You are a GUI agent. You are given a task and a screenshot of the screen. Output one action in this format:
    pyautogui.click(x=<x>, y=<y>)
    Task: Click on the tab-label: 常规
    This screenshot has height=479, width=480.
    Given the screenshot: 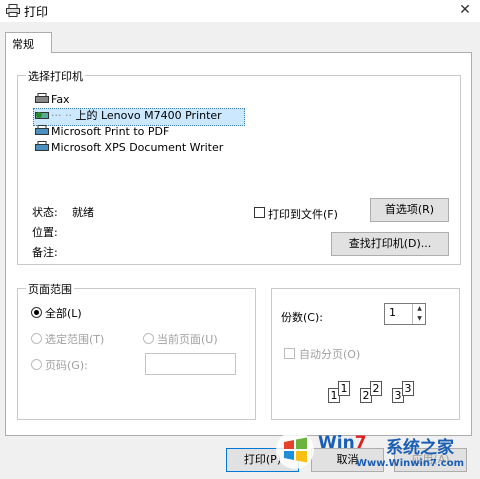 What is the action you would take?
    pyautogui.click(x=23, y=44)
    